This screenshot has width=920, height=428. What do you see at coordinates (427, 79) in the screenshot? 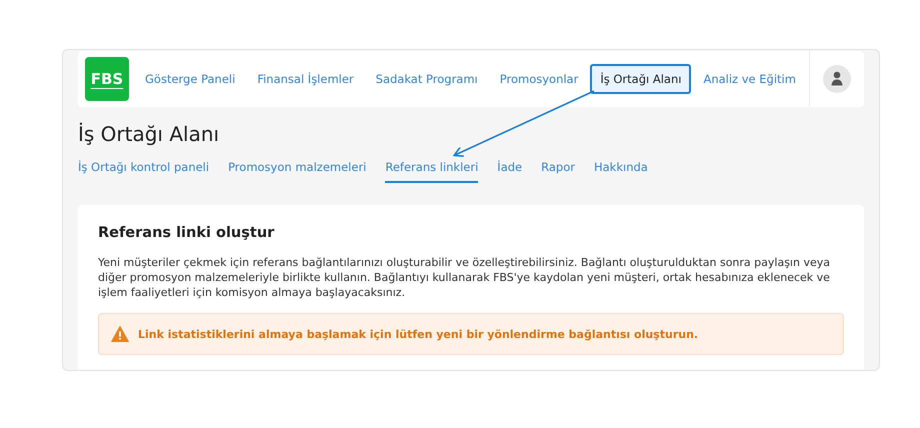
I see `nav-link: Sadakat Programı` at bounding box center [427, 79].